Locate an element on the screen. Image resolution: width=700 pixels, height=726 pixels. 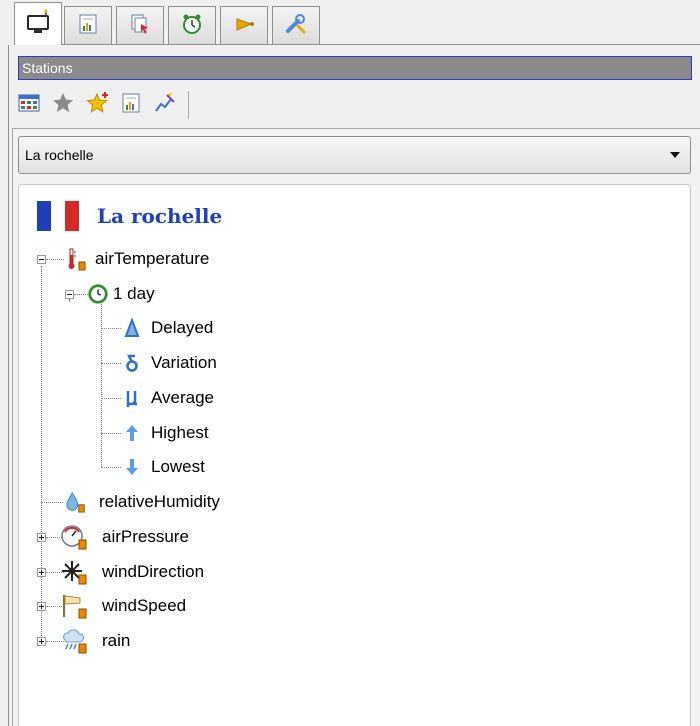
tree-node-average: Average is located at coordinates (167, 398).